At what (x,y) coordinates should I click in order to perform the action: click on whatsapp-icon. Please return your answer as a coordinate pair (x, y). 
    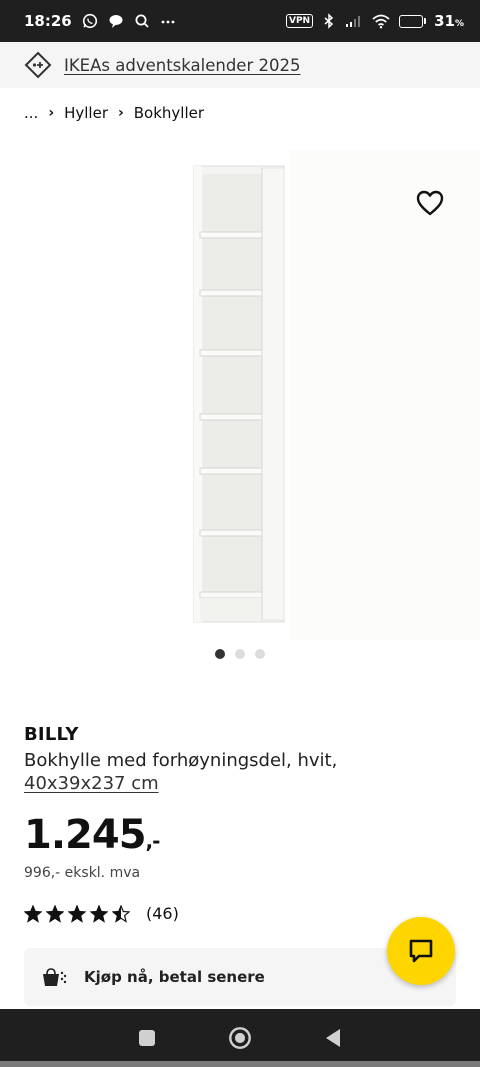
    Looking at the image, I should click on (89, 21).